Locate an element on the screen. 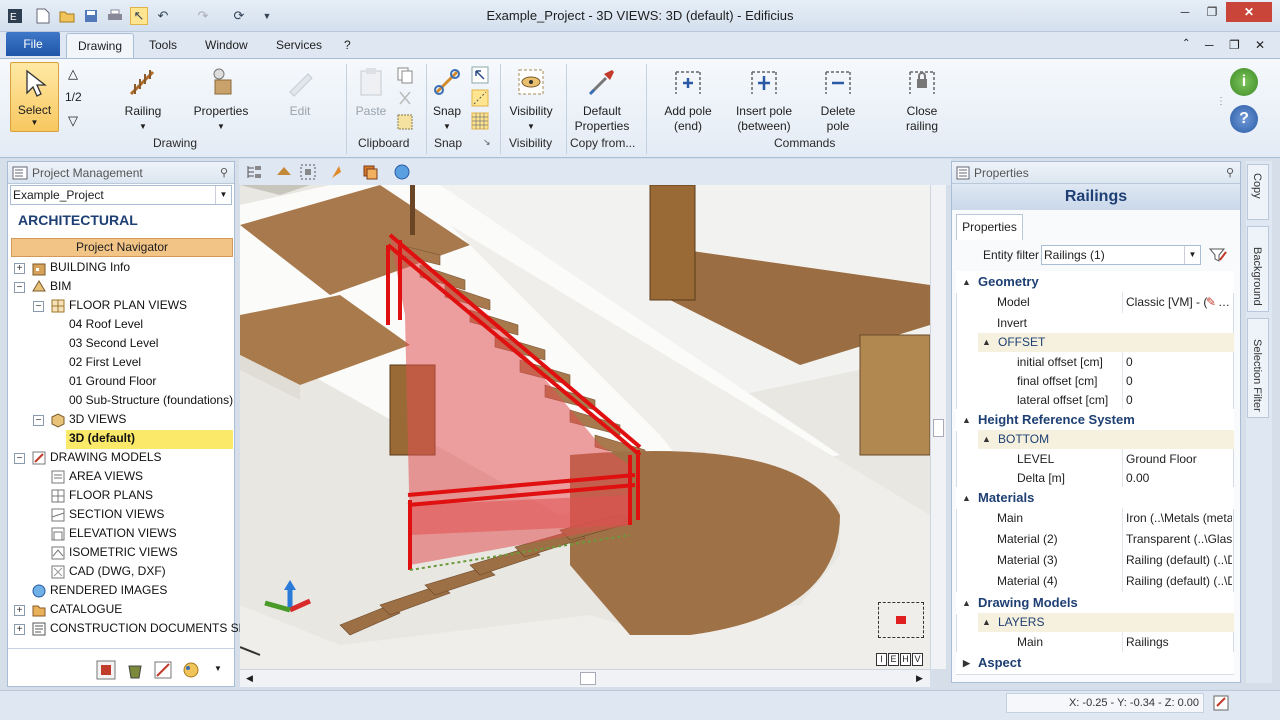  subcategory-bottom: ▲ BOTTOM is located at coordinates (1106, 439).